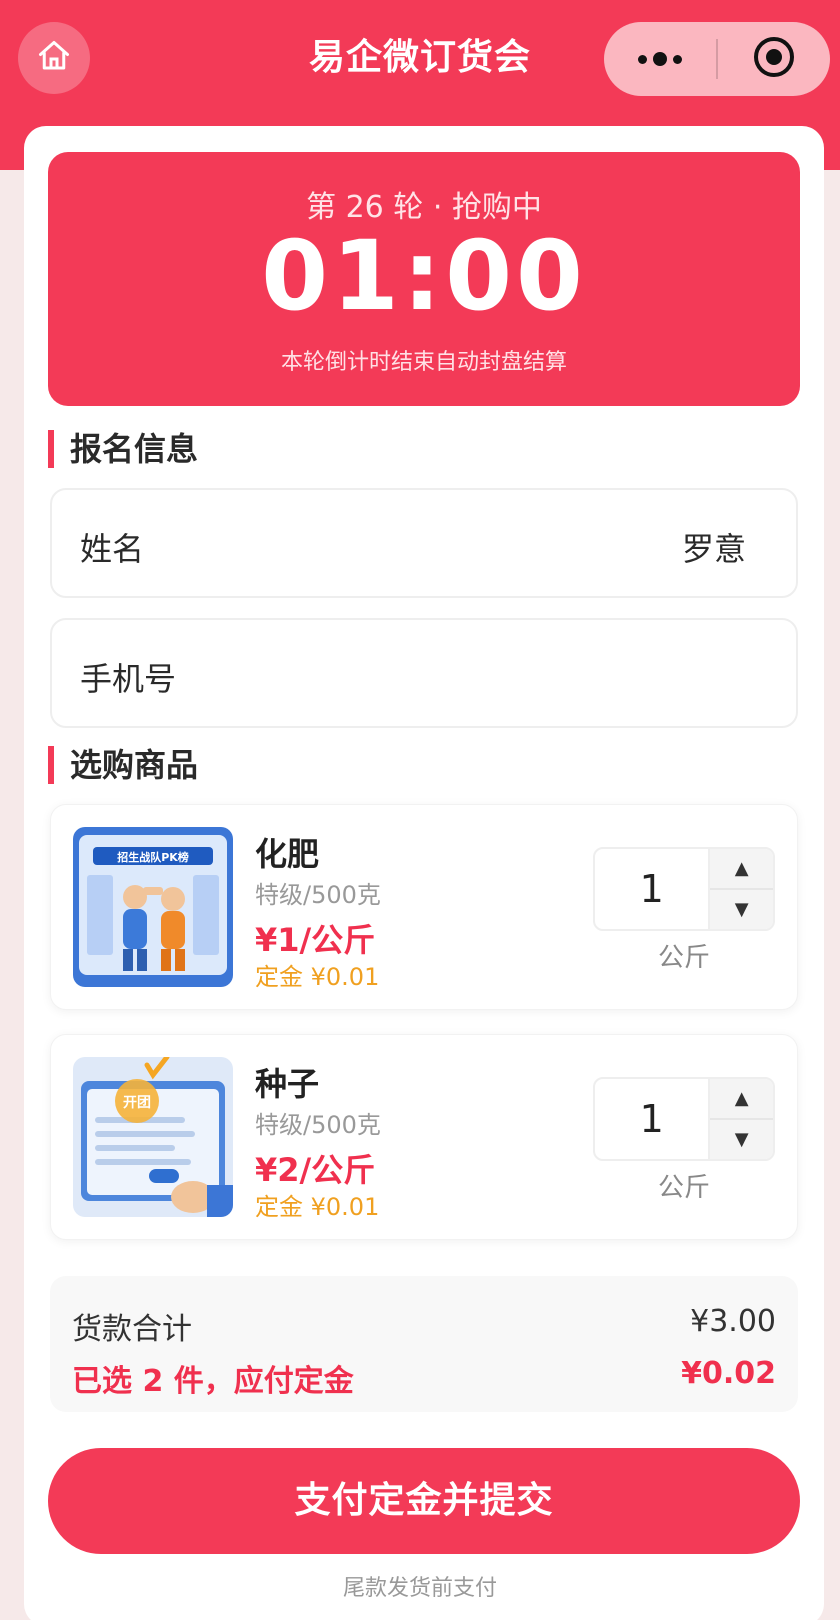  What do you see at coordinates (424, 543) in the screenshot?
I see `name-field: 姓名 罗意` at bounding box center [424, 543].